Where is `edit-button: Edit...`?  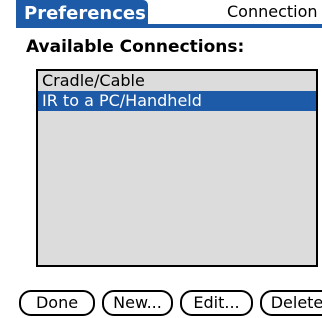
edit-button: Edit... is located at coordinates (216, 303).